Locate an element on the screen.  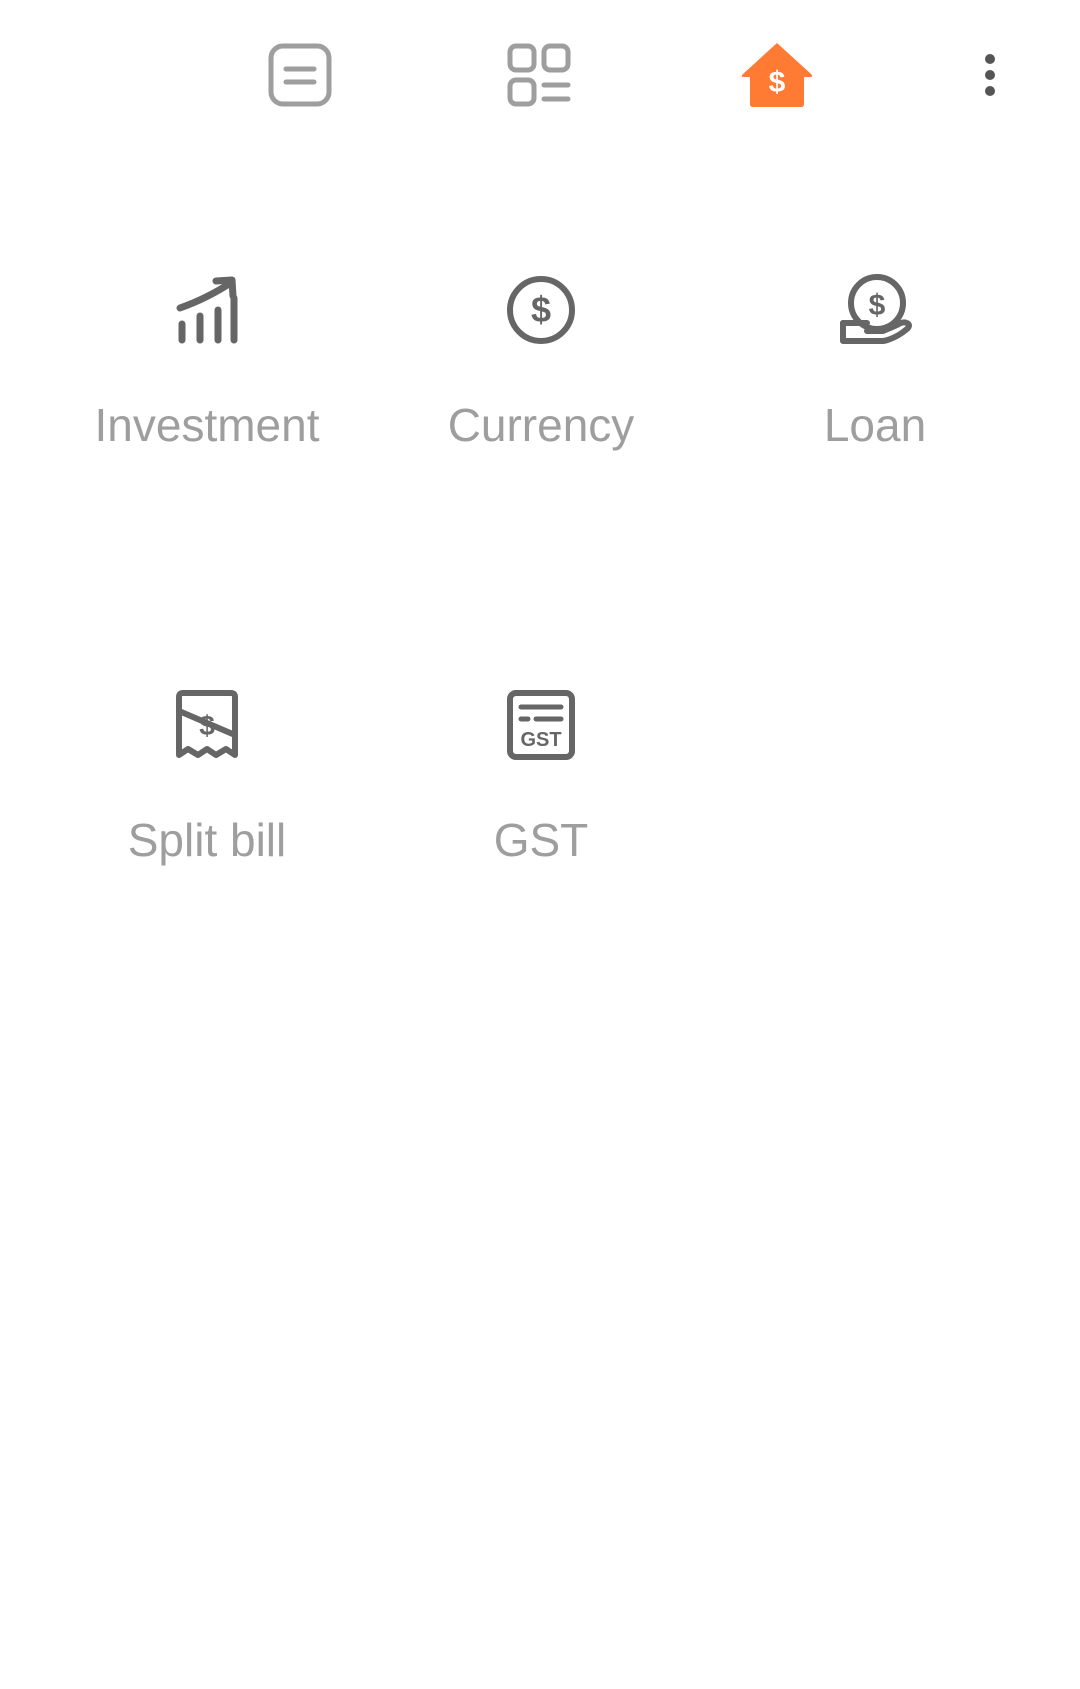
tool-investment: Investment is located at coordinates (207, 385).